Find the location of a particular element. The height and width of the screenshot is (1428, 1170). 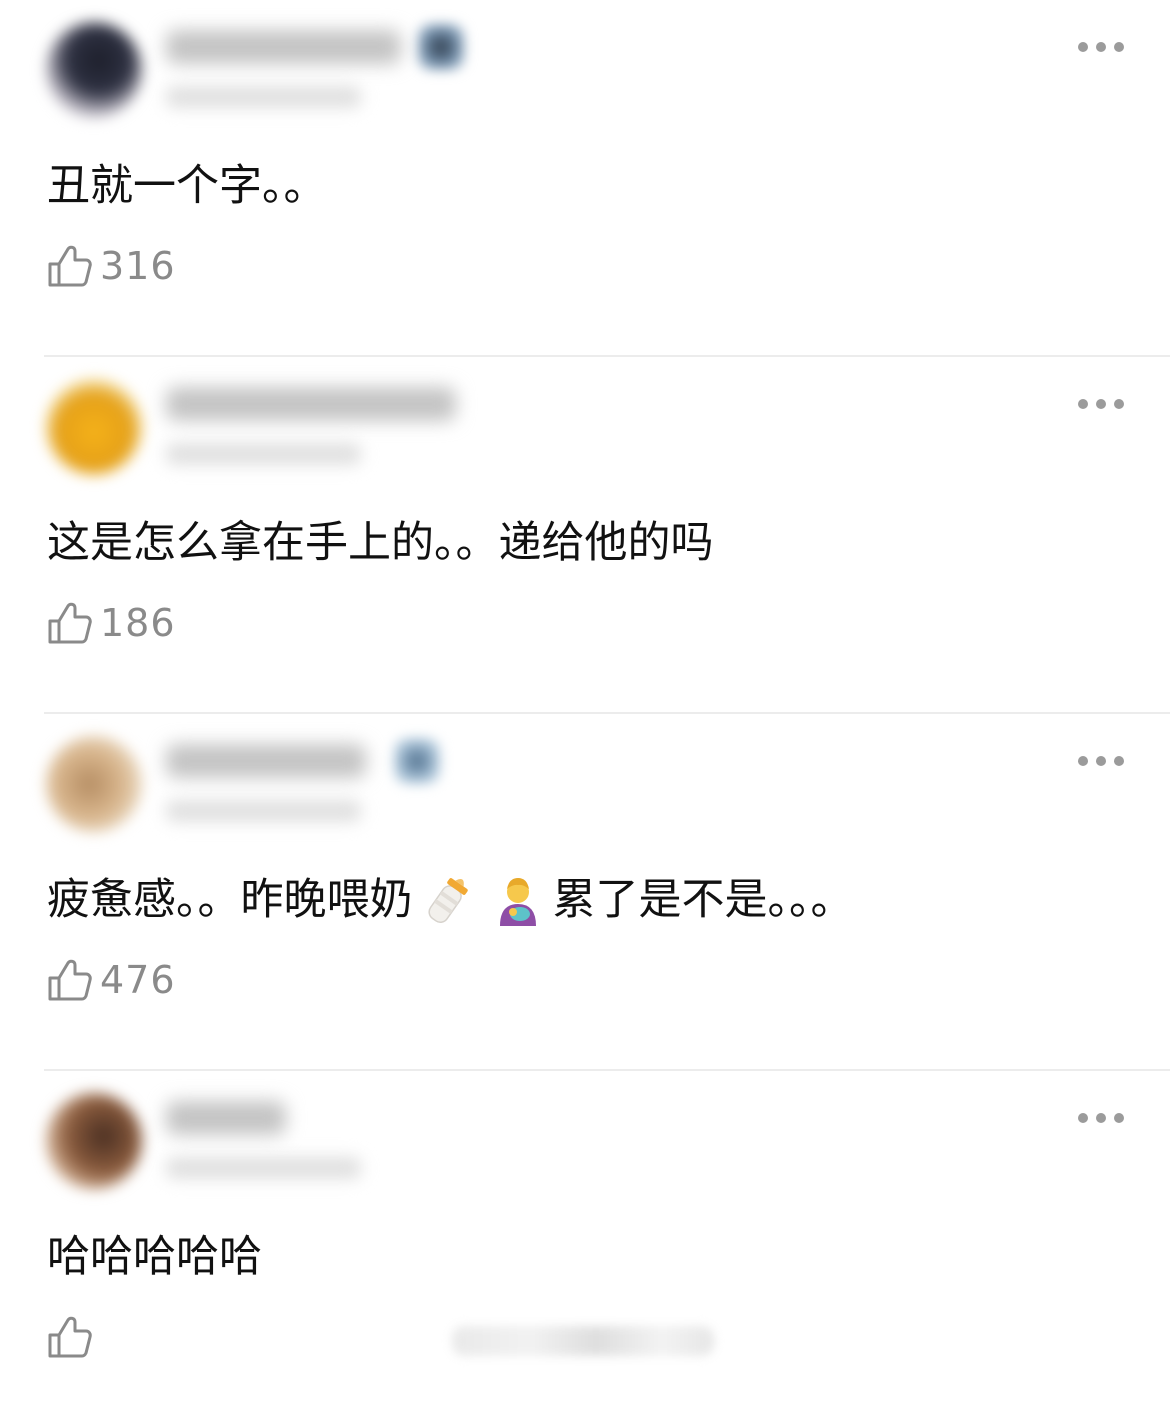

baby-bottle-icon is located at coordinates (448, 900).